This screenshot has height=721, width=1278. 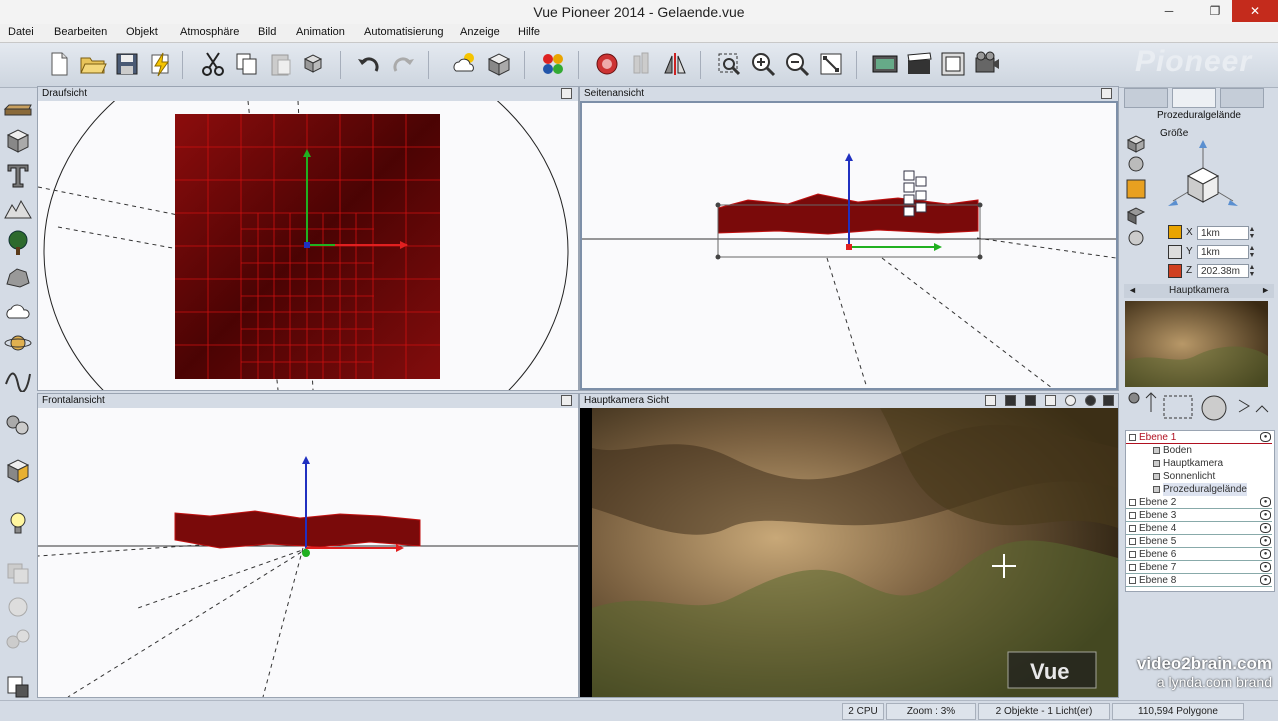 What do you see at coordinates (529, 32) in the screenshot?
I see `menu-hilfe: Hilfe` at bounding box center [529, 32].